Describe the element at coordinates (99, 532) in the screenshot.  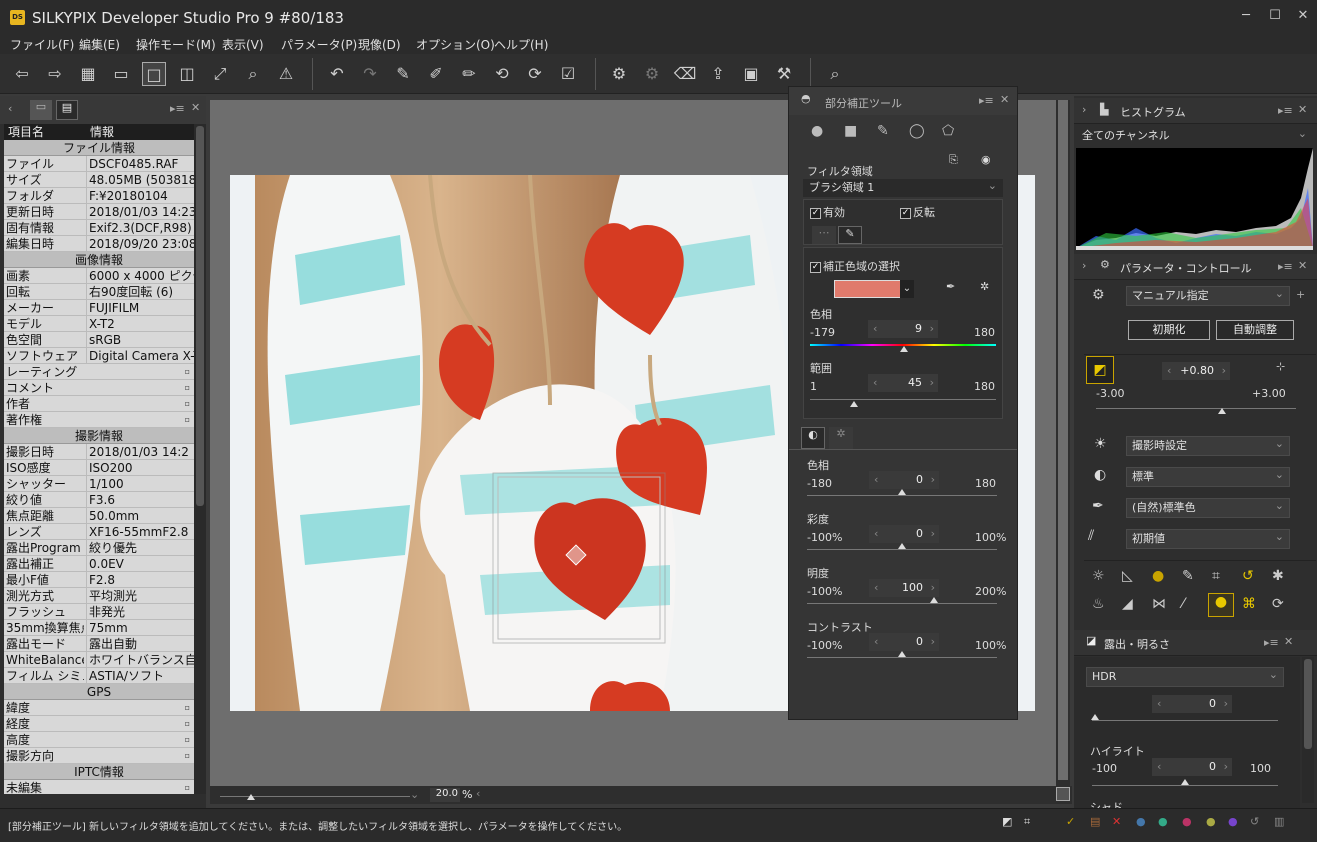
I see `info-row: レンズ XF16-55mmF2.8` at that location.